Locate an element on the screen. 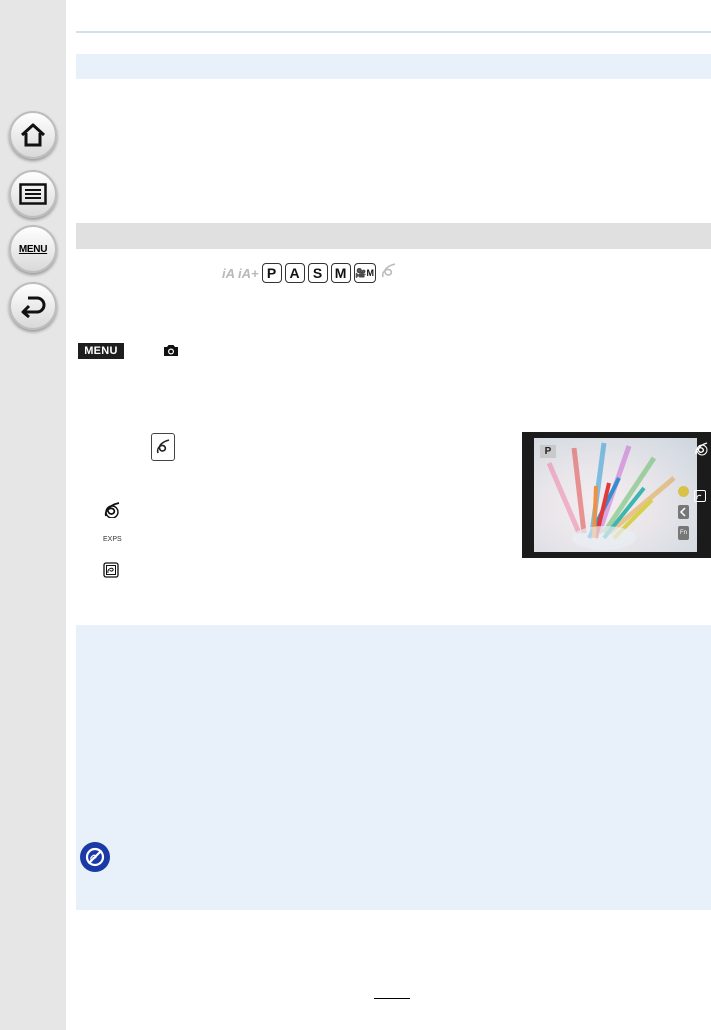 The image size is (711, 1030). menu-icon: MENU is located at coordinates (33, 249).